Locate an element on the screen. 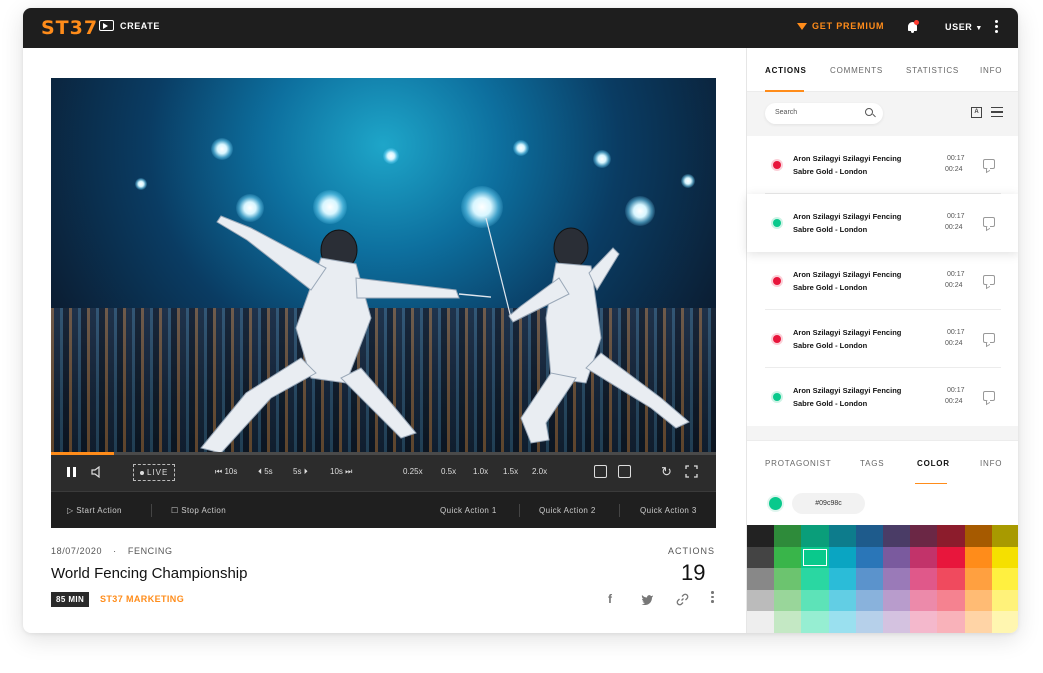 This screenshot has height=673, width=1043. tab-info: INFO is located at coordinates (991, 70).